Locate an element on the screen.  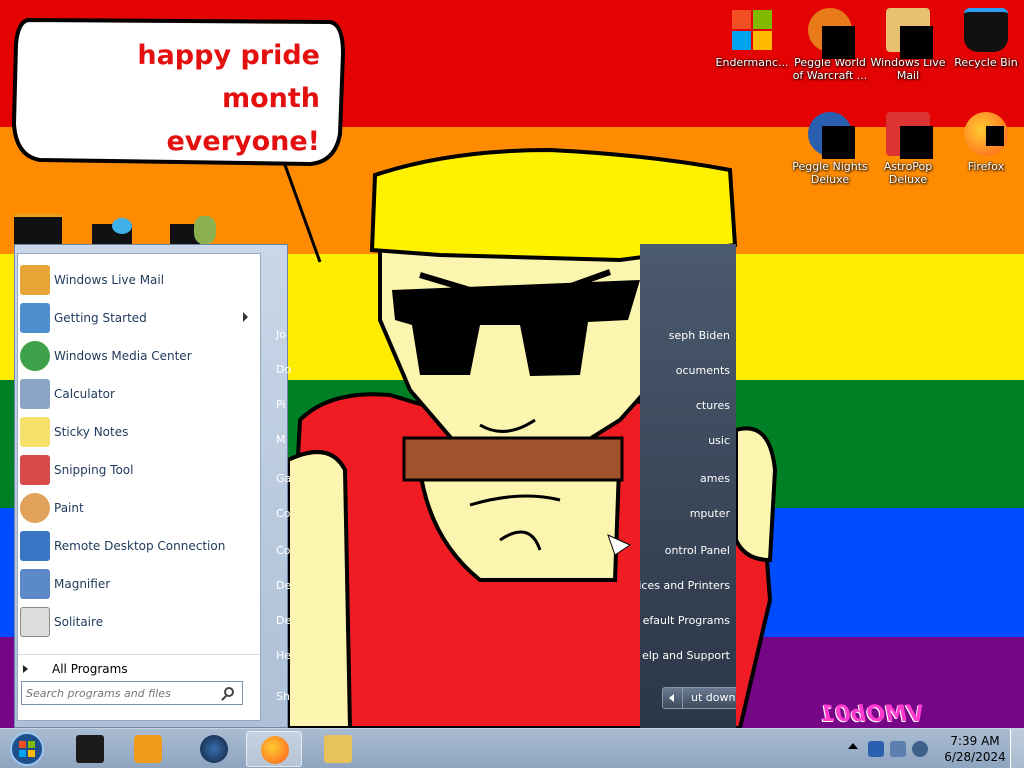
start-right-item: Jo is located at coordinates (281, 334).